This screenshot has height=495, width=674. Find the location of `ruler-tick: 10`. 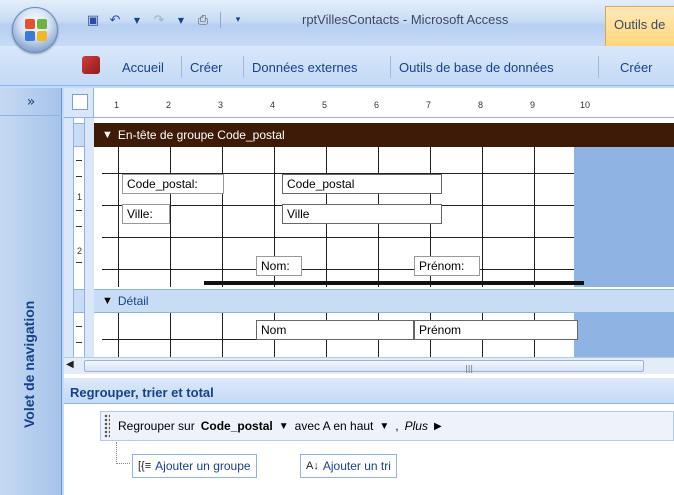

ruler-tick: 10 is located at coordinates (585, 105).